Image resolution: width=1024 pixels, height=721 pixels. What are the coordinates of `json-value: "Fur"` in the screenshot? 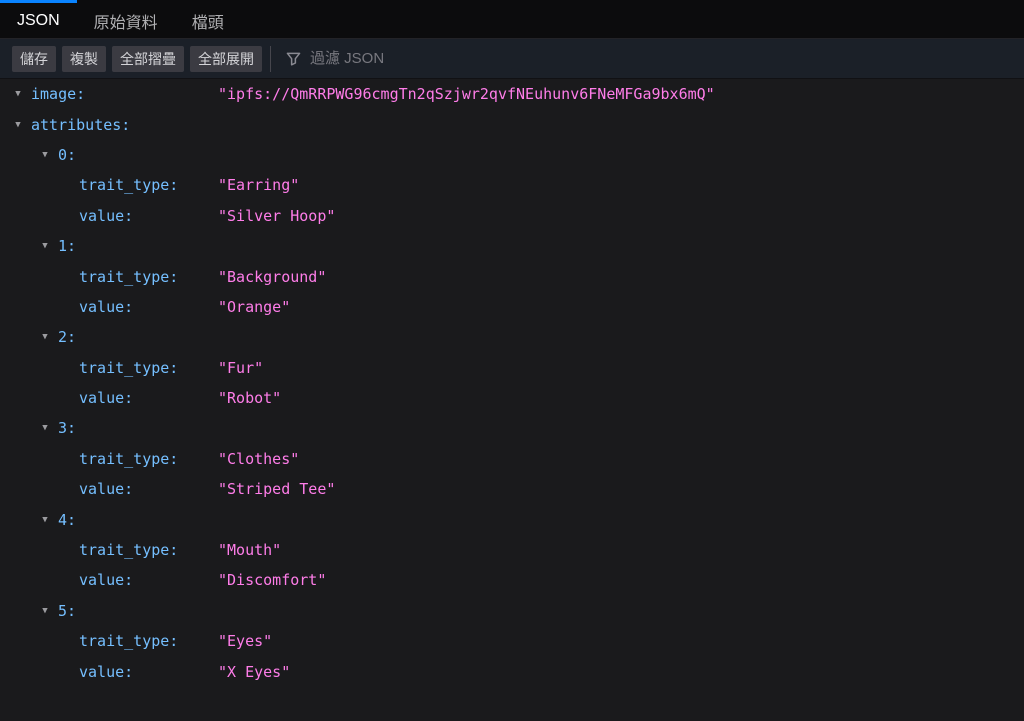 It's located at (241, 367).